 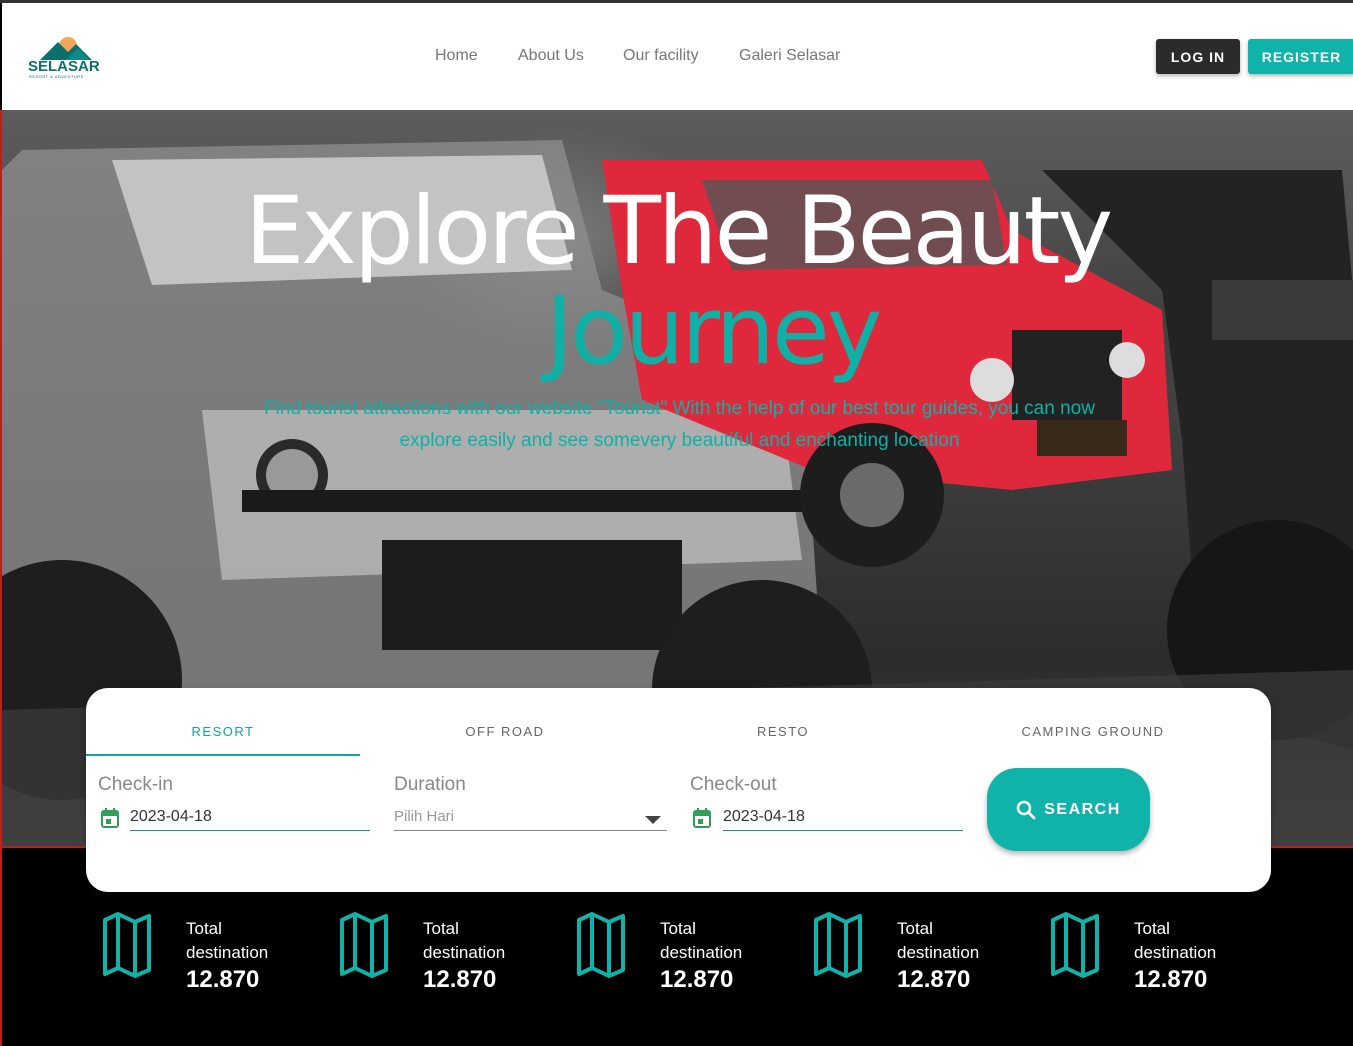 I want to click on duration-select: Pilih Hari, so click(x=530, y=817).